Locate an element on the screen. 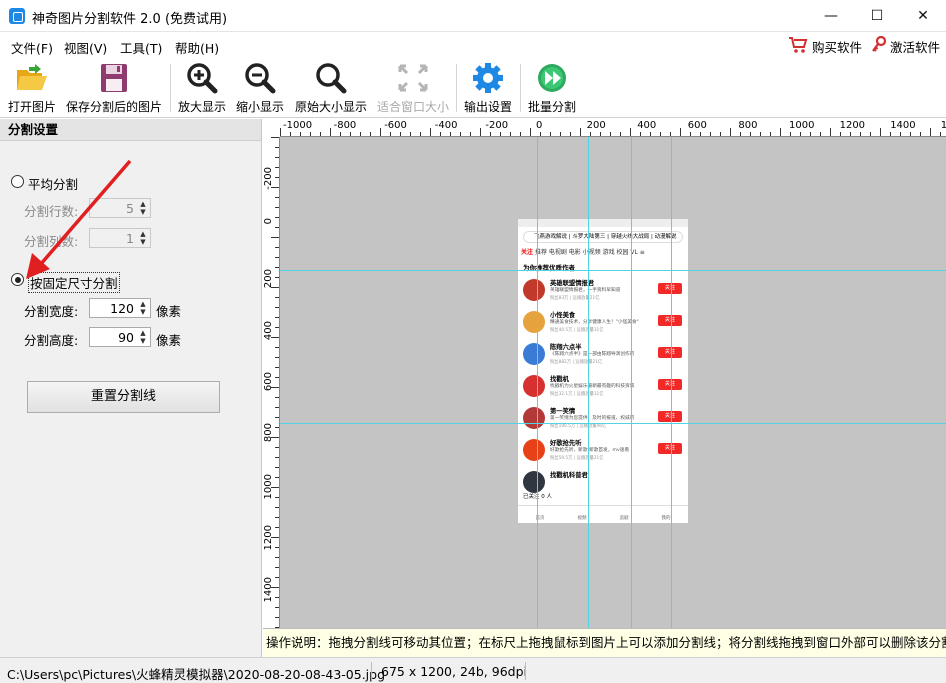 This screenshot has height=683, width=946. batch-split-button: 批量分割 is located at coordinates (552, 89).